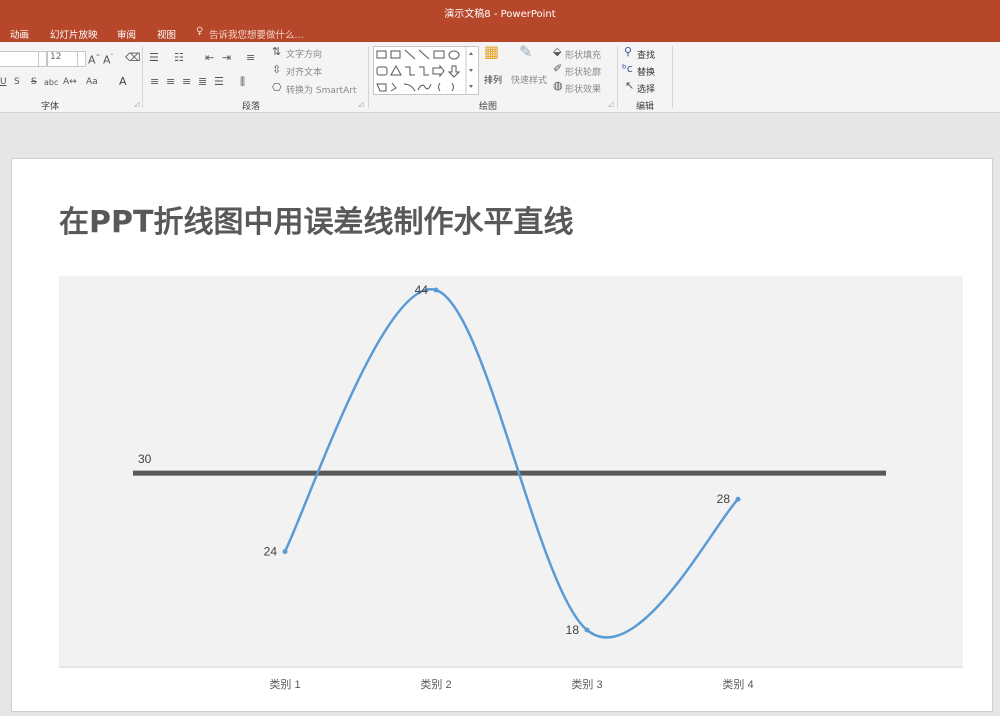 This screenshot has height=716, width=1000. I want to click on justify-icon: ≣, so click(202, 82).